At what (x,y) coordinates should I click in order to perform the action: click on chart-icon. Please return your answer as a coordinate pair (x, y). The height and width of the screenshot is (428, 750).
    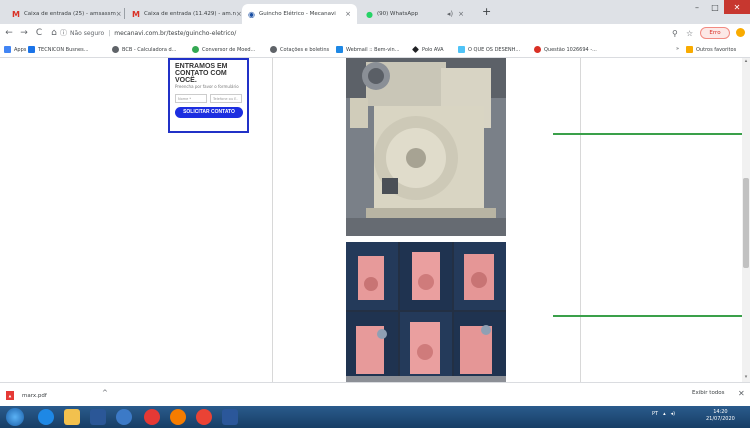
    Looking at the image, I should click on (273, 49).